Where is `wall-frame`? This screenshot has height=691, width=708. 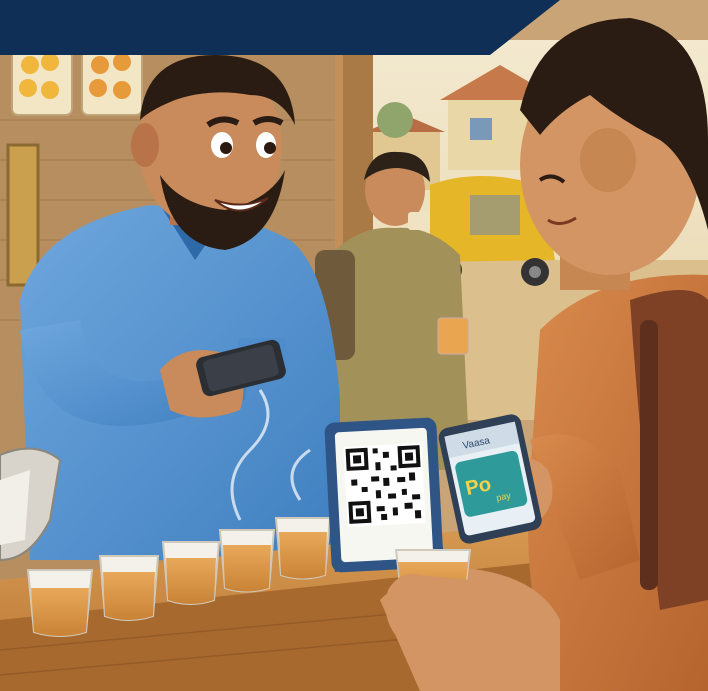 wall-frame is located at coordinates (23, 215).